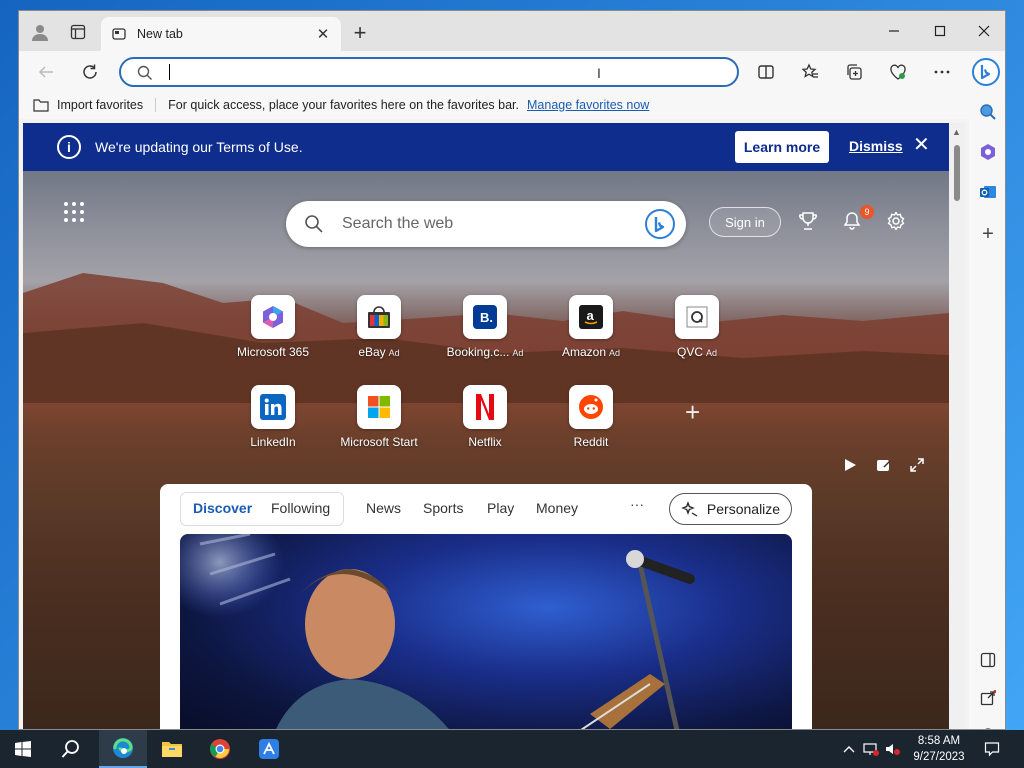 This screenshot has height=768, width=1024. Describe the element at coordinates (743, 509) in the screenshot. I see `personalize-label: Personalize` at that location.